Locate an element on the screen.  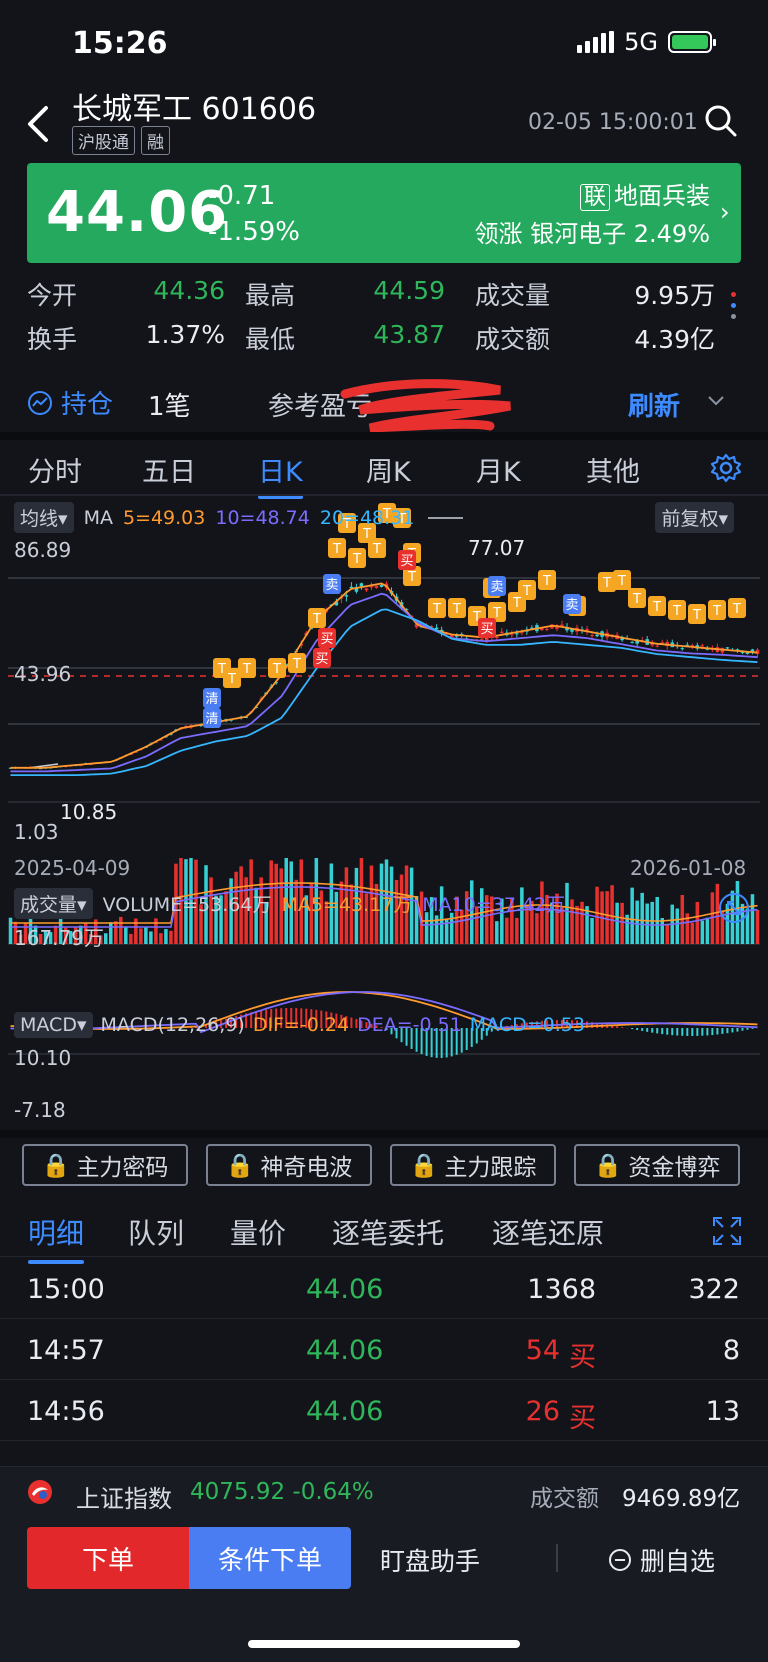
func-label: 资金博弈 is located at coordinates (674, 1168).